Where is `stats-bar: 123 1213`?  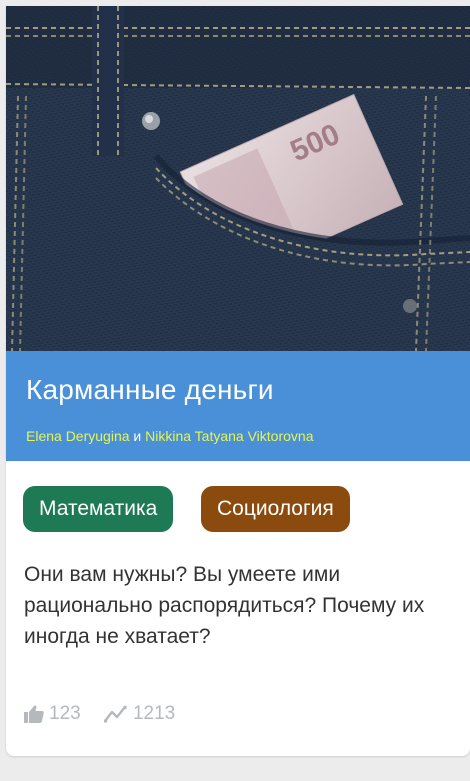
stats-bar: 123 1213 is located at coordinates (108, 716).